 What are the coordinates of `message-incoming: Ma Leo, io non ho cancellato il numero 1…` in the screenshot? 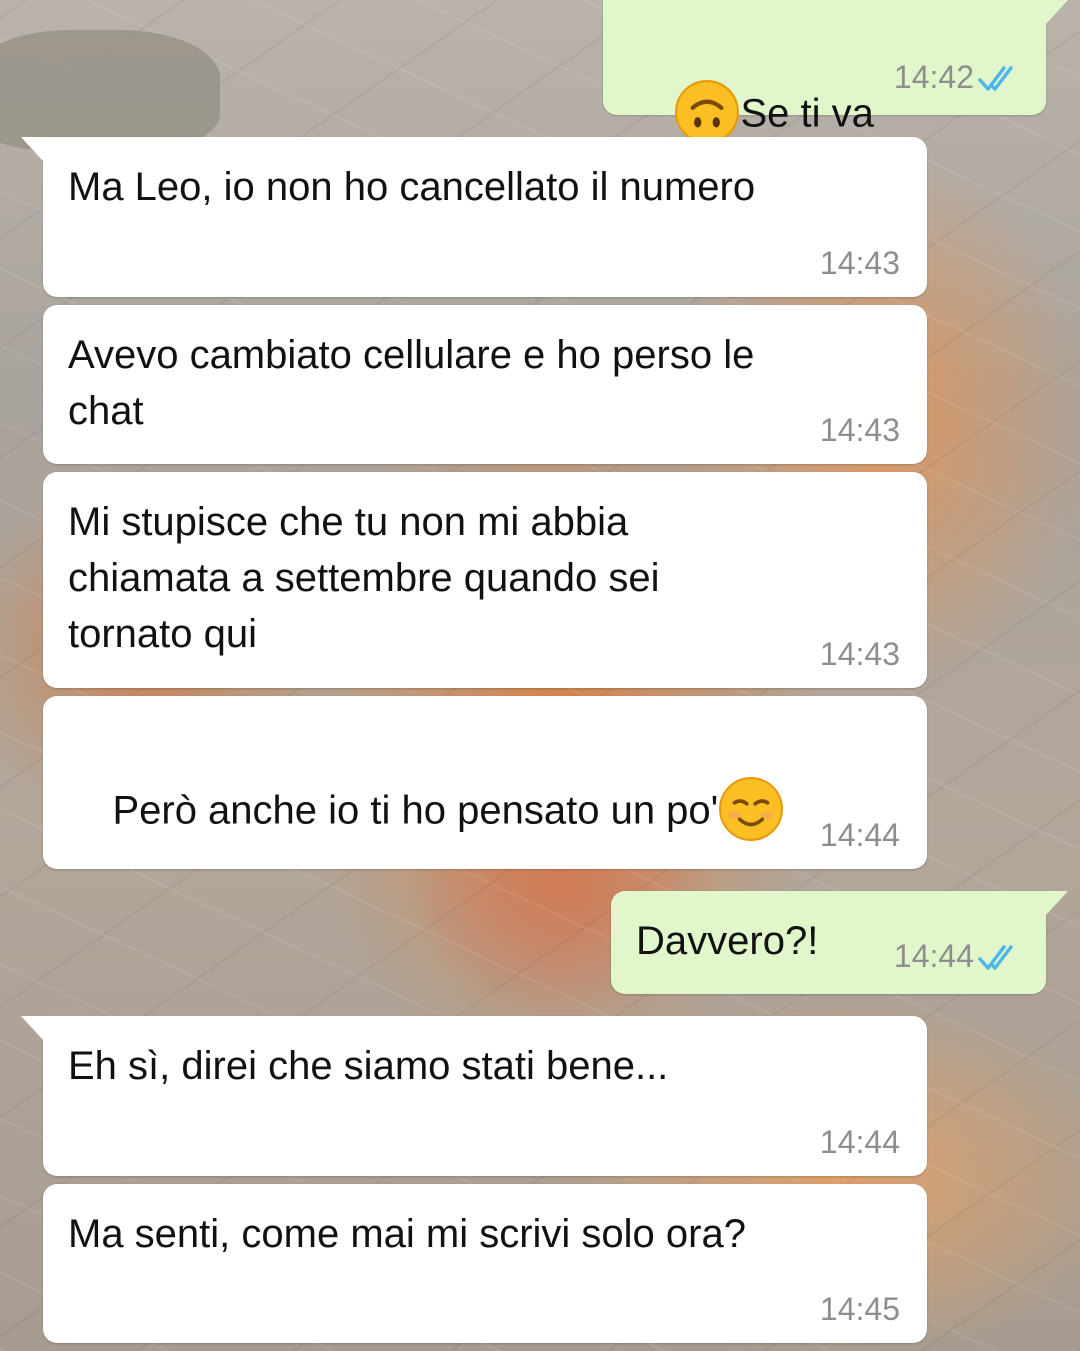 It's located at (474, 217).